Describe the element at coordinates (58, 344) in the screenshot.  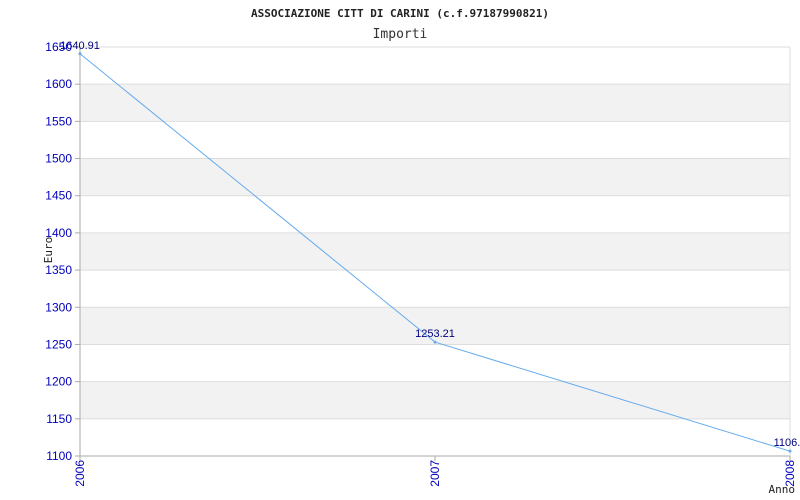
I see `y-tick-label: 1250` at that location.